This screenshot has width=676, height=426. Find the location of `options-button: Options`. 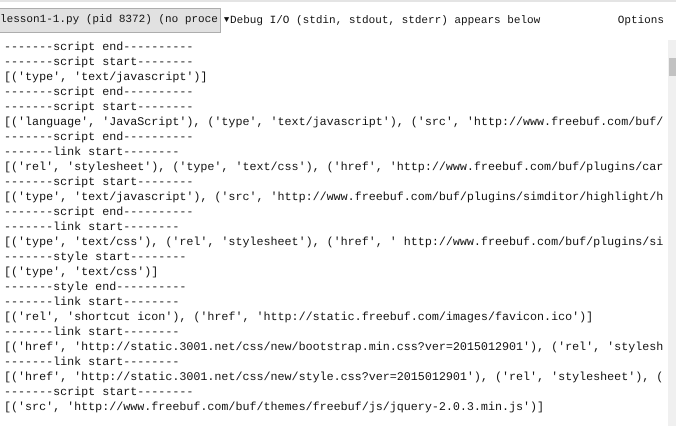

options-button: Options is located at coordinates (641, 21).